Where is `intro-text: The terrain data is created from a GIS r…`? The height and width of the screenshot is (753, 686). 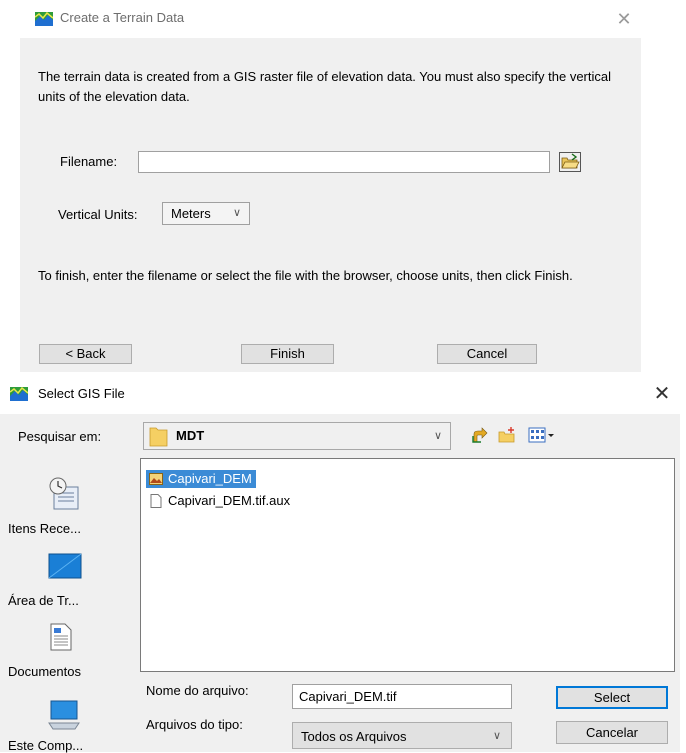
intro-text: The terrain data is created from a GIS r… is located at coordinates (325, 86).